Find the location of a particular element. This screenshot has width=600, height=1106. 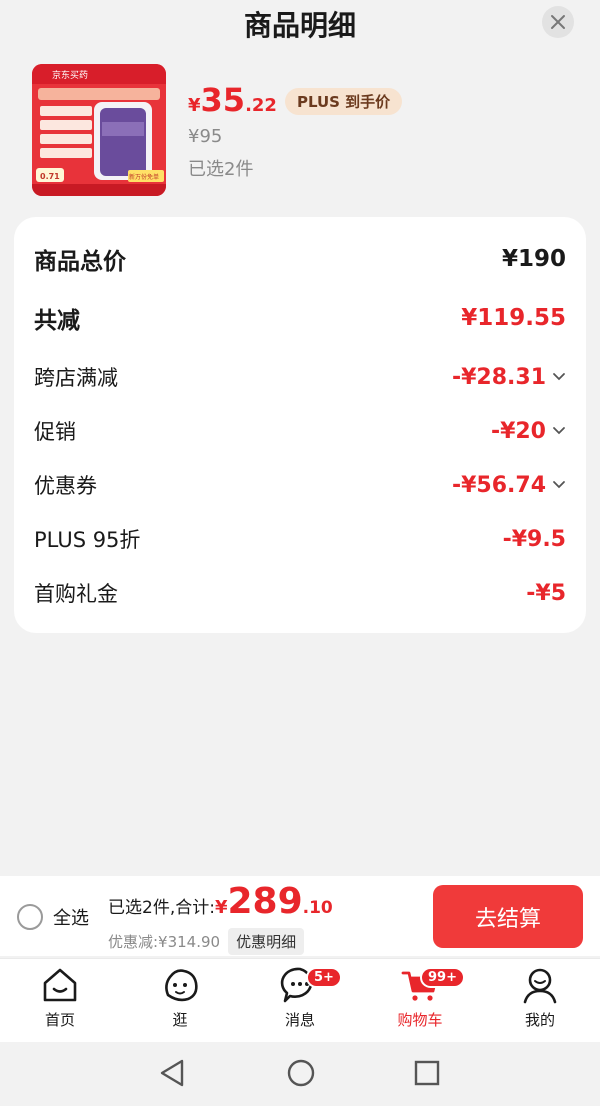

back-button is located at coordinates (172, 1075).